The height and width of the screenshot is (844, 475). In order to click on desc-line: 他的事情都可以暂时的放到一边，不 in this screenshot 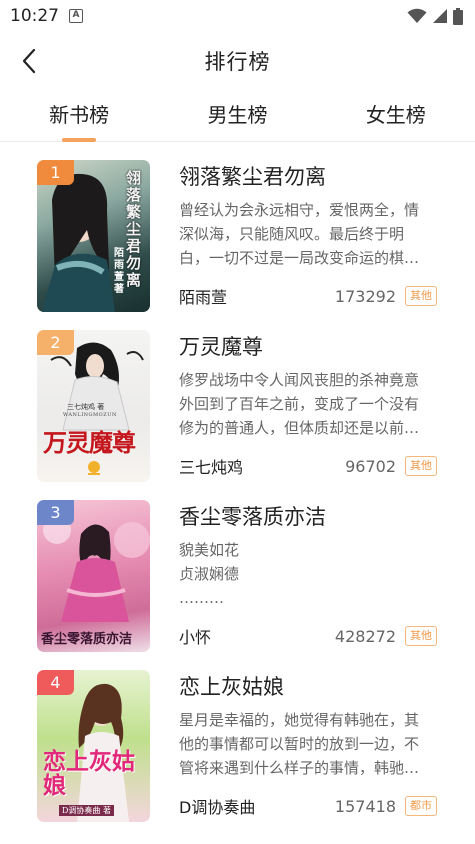, I will do `click(299, 744)`.